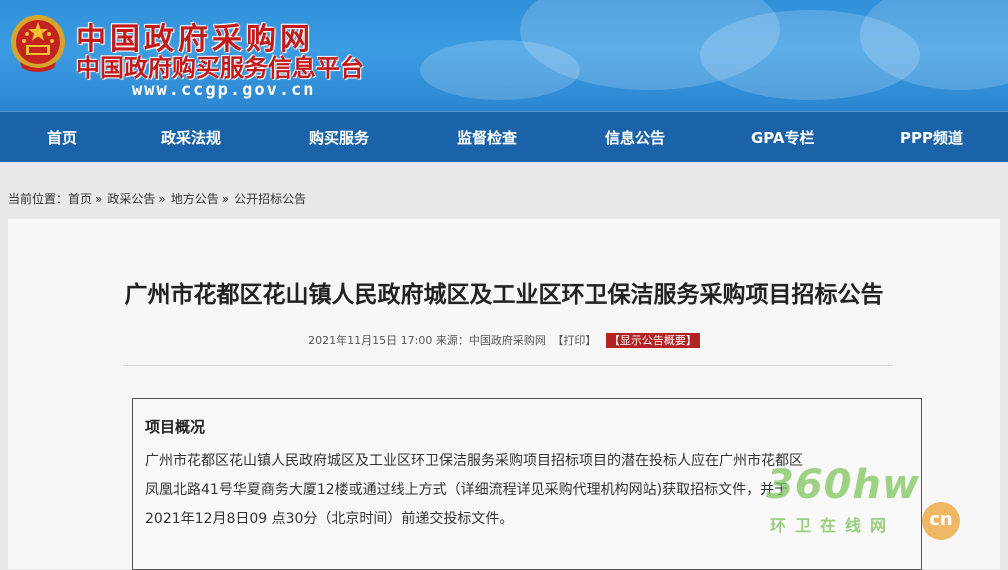 The height and width of the screenshot is (570, 1008). Describe the element at coordinates (62, 137) in the screenshot. I see `nav-item-home: 首页` at that location.